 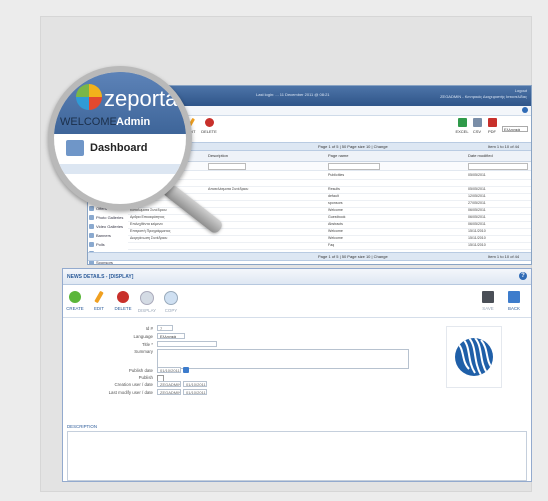 I want to click on cell-page: Abstracts, so click(x=335, y=224).